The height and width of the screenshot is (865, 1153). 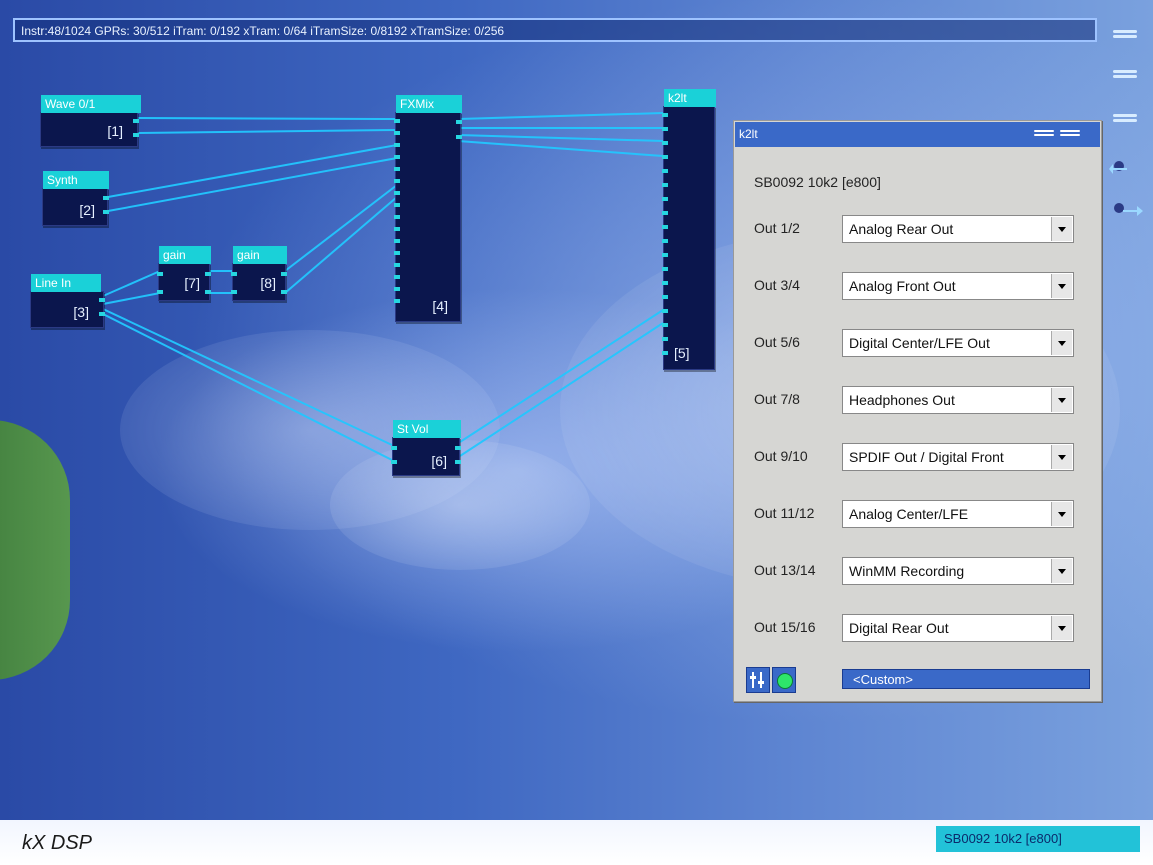 What do you see at coordinates (90, 121) in the screenshot?
I see `node-wave: Wave 0/1 [1]` at bounding box center [90, 121].